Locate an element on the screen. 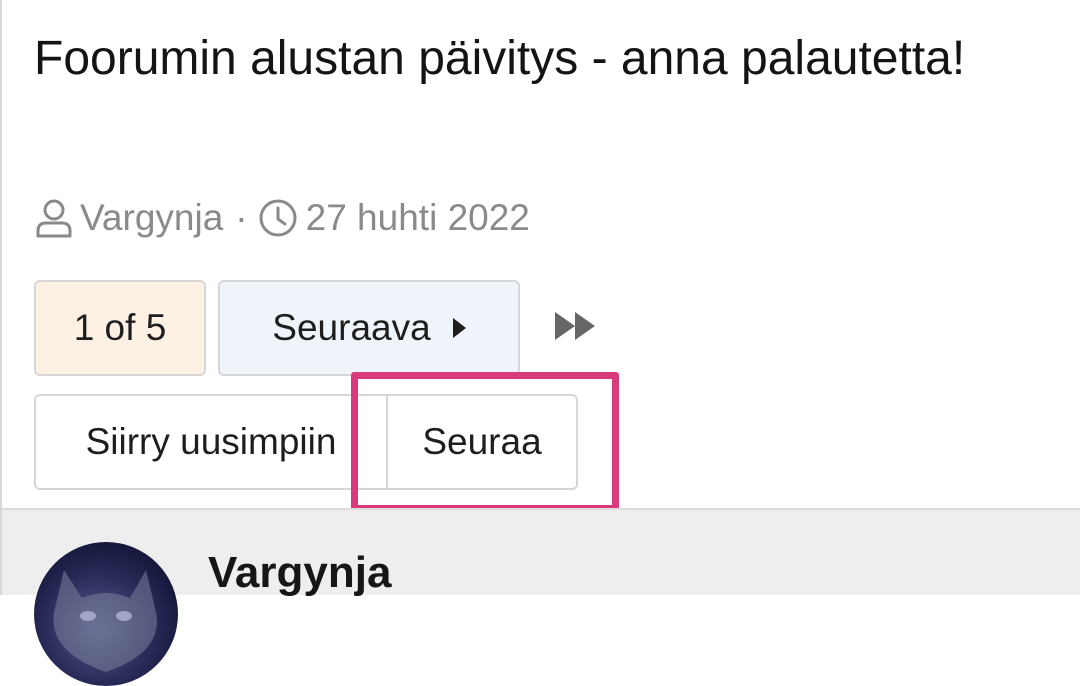 This screenshot has width=1080, height=686. page-count-label: 1 of 5 is located at coordinates (120, 327).